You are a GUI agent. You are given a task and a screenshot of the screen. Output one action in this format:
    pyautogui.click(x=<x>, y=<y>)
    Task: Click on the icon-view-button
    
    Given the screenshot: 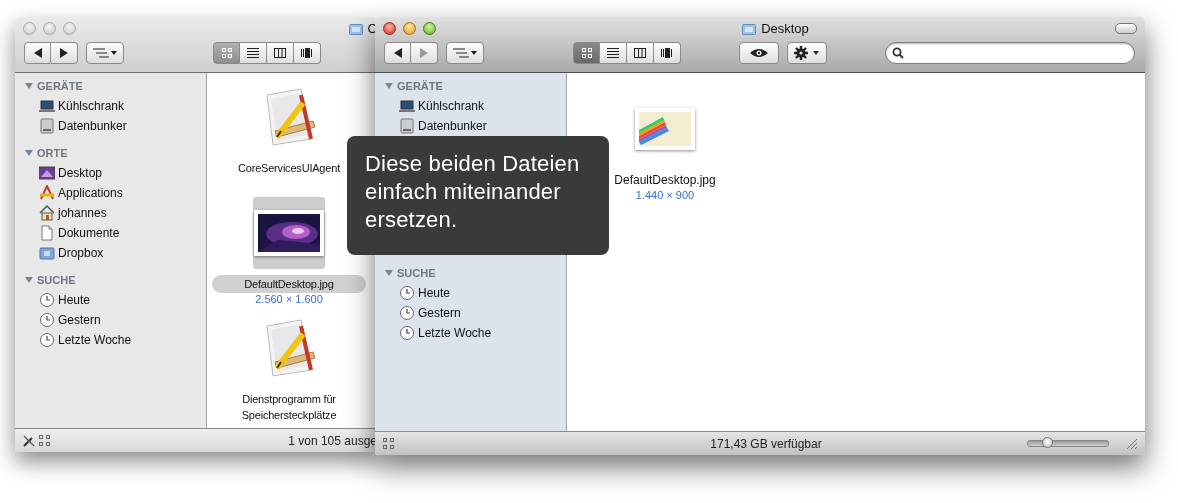 What is the action you would take?
    pyautogui.click(x=586, y=53)
    